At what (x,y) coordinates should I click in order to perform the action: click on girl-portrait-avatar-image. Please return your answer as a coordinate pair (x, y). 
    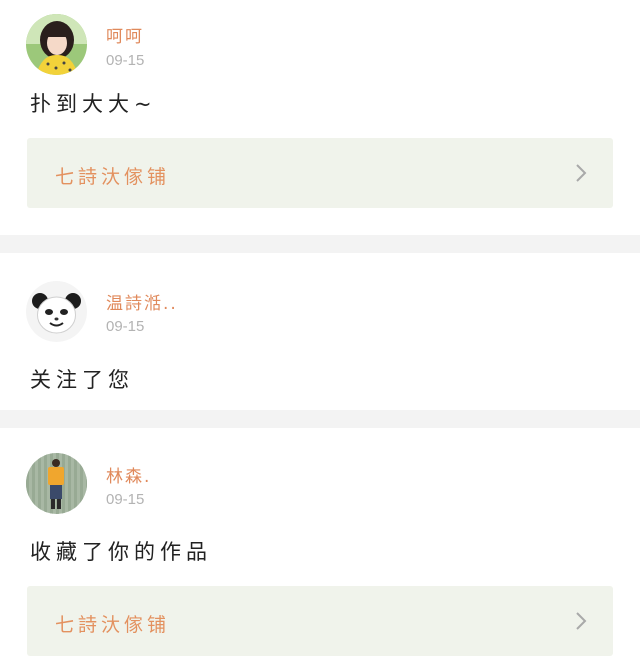
    Looking at the image, I should click on (56, 44).